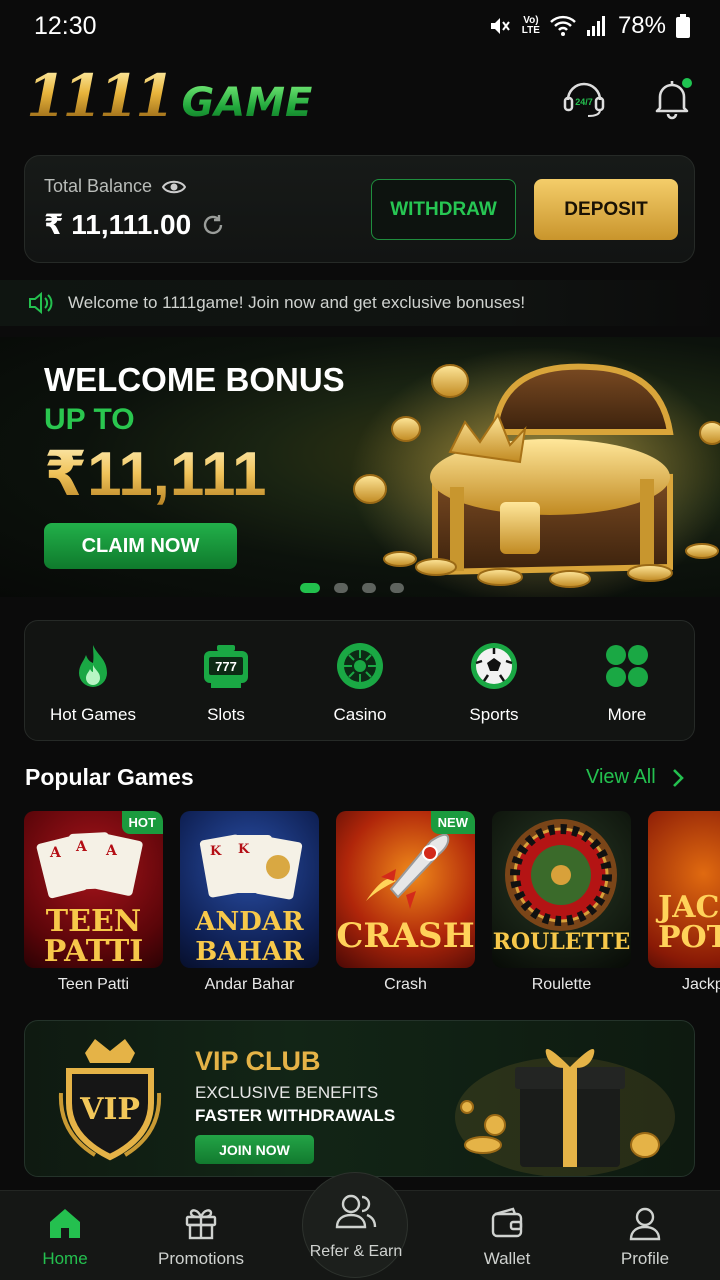  Describe the element at coordinates (109, 1109) in the screenshot. I see `svg-text: VIP` at that location.